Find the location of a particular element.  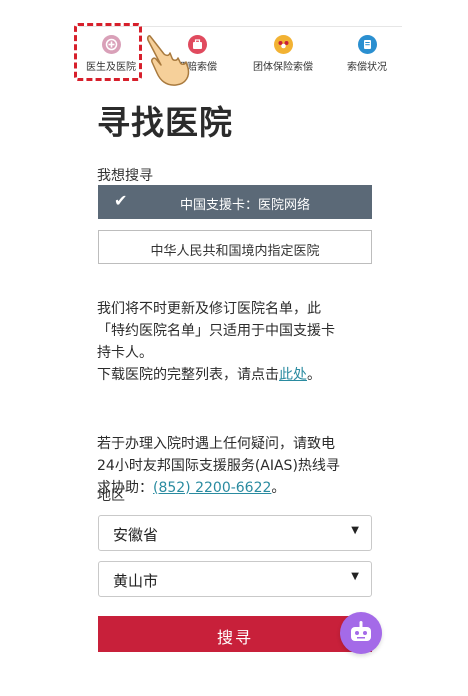

download-list-link: 此处 is located at coordinates (293, 375).